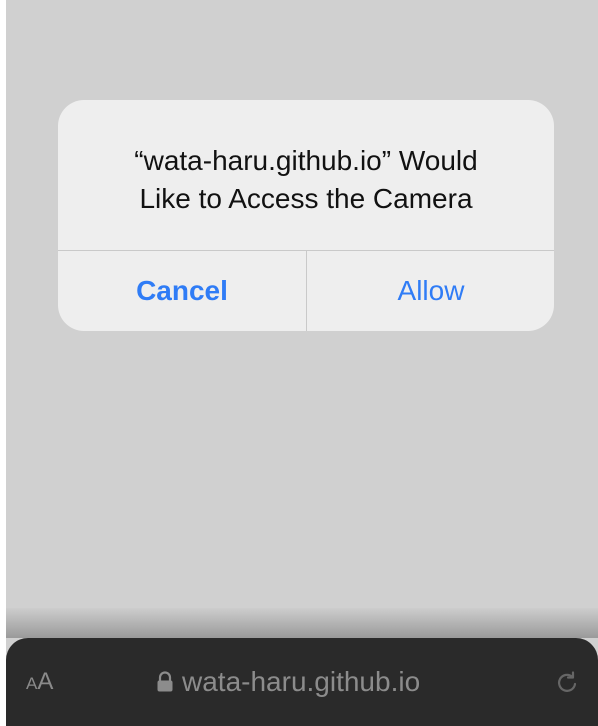 This screenshot has height=726, width=598. What do you see at coordinates (567, 683) in the screenshot?
I see `reload-icon` at bounding box center [567, 683].